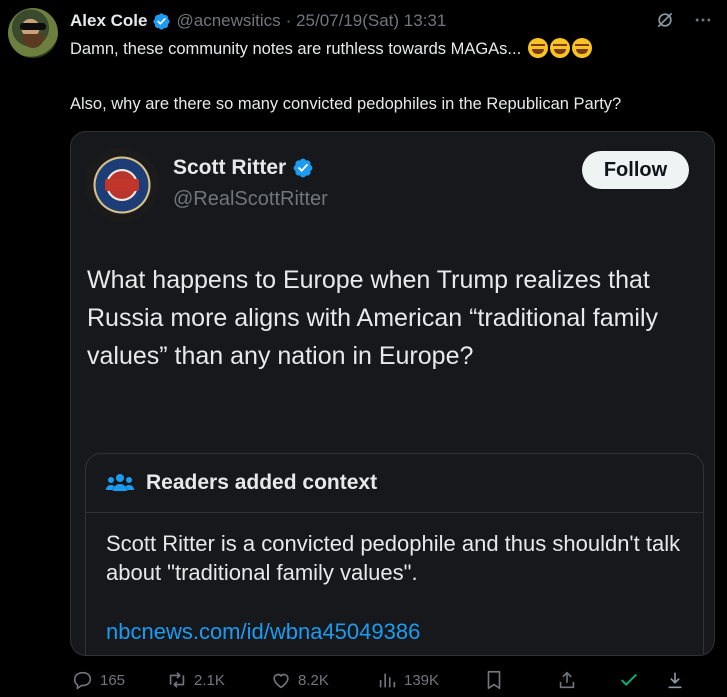 The width and height of the screenshot is (727, 697). What do you see at coordinates (366, 21) in the screenshot?
I see `tweet-timestamp: · 25/07/19(Sat) 13:31` at bounding box center [366, 21].